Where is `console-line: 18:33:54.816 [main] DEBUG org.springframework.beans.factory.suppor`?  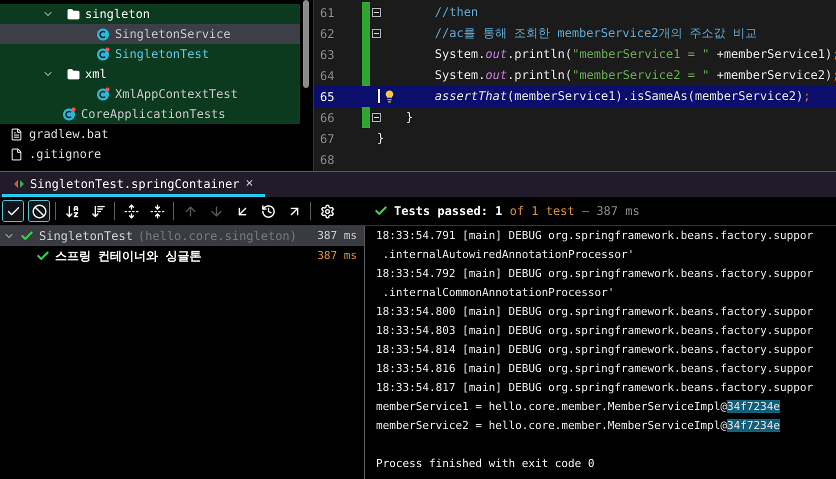 console-line: 18:33:54.816 [main] DEBUG org.springframework.beans.factory.suppor is located at coordinates (595, 369).